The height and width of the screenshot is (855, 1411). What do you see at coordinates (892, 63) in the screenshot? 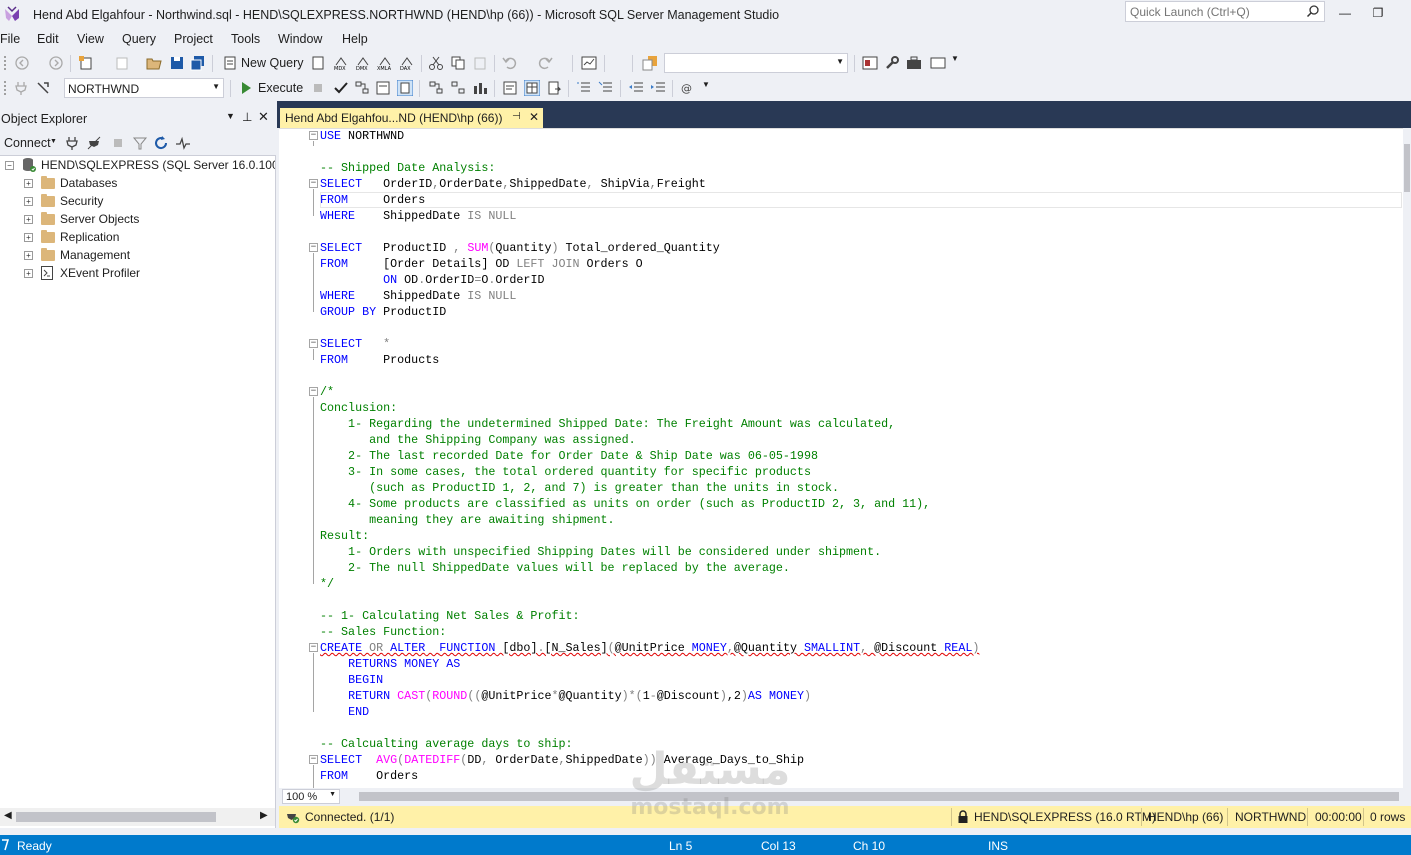
I see `properties-wrench-icon` at bounding box center [892, 63].